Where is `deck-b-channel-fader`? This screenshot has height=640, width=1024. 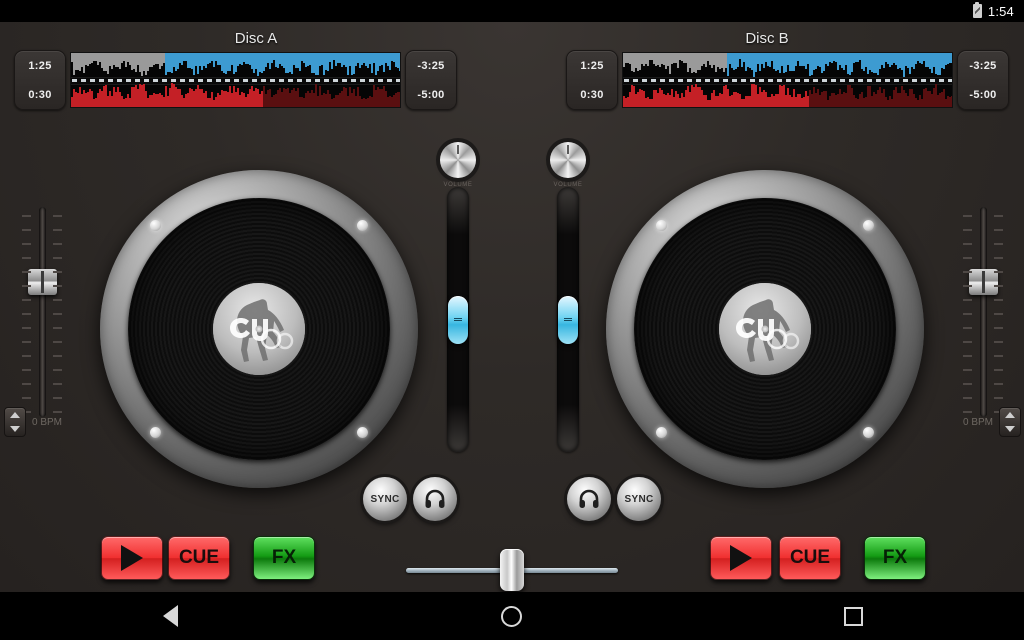 deck-b-channel-fader is located at coordinates (568, 319).